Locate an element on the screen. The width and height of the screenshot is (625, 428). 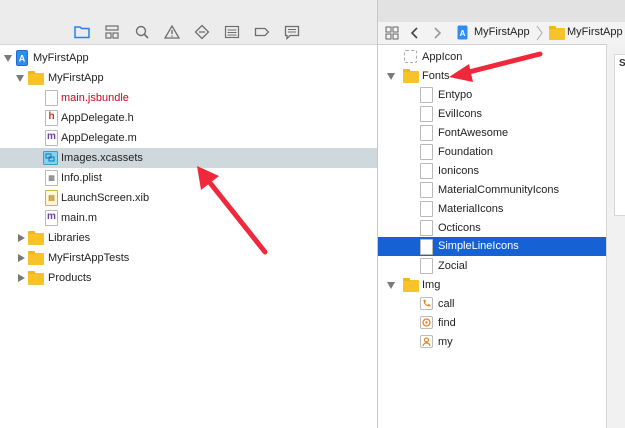
detail-header-label: S is located at coordinates (622, 63).